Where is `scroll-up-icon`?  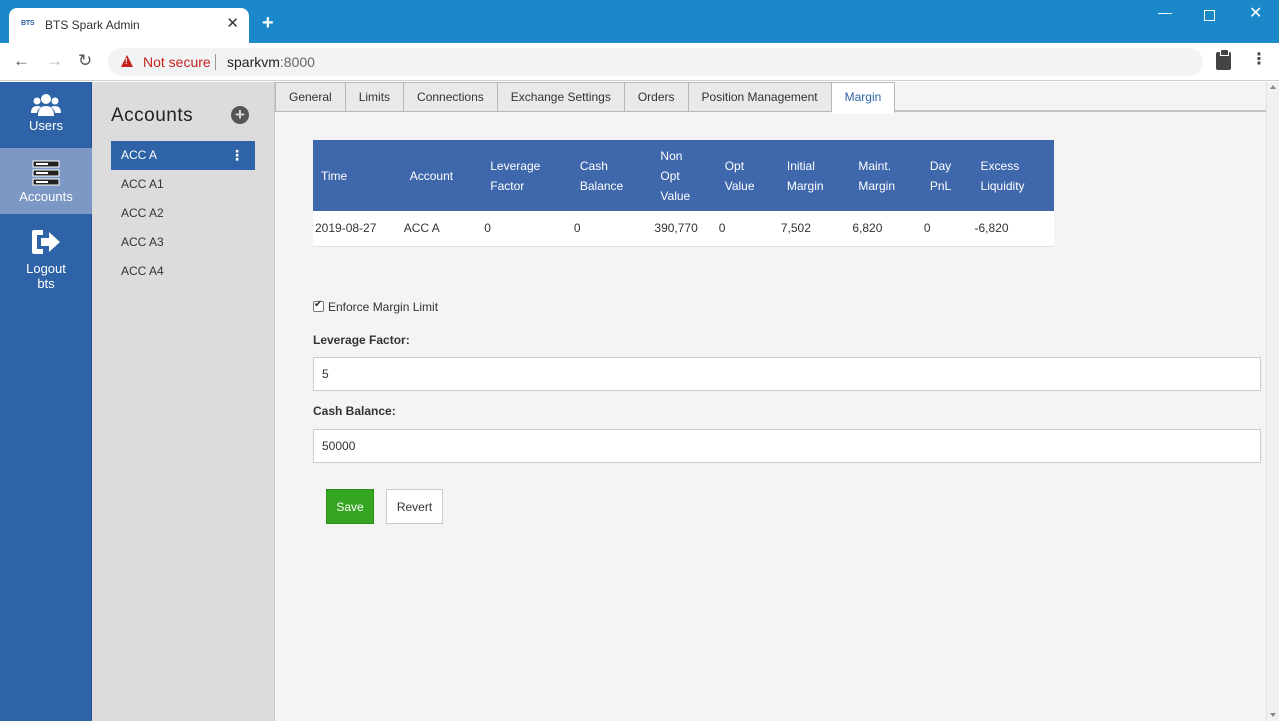 scroll-up-icon is located at coordinates (1273, 87).